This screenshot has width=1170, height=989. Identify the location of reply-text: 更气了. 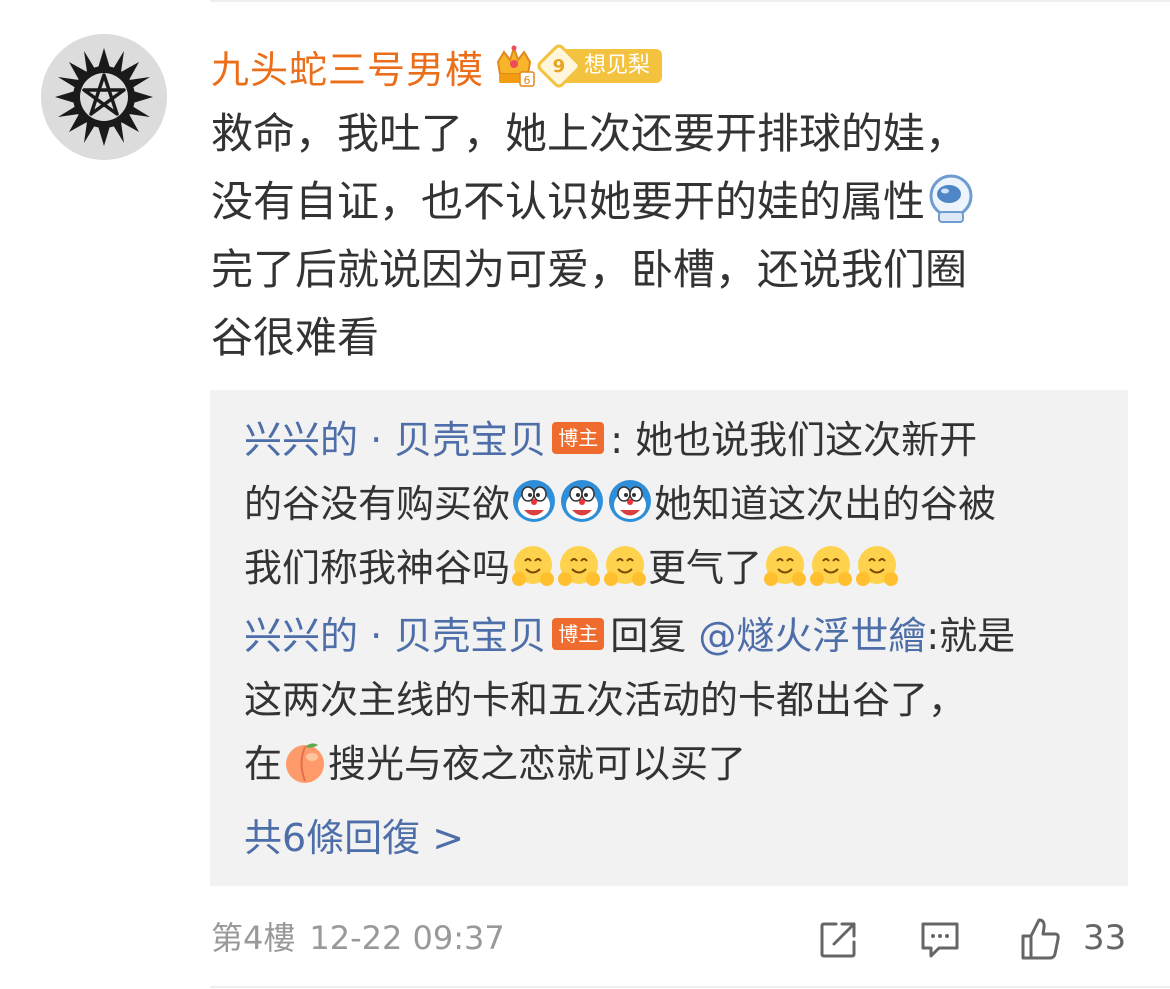
(705, 568).